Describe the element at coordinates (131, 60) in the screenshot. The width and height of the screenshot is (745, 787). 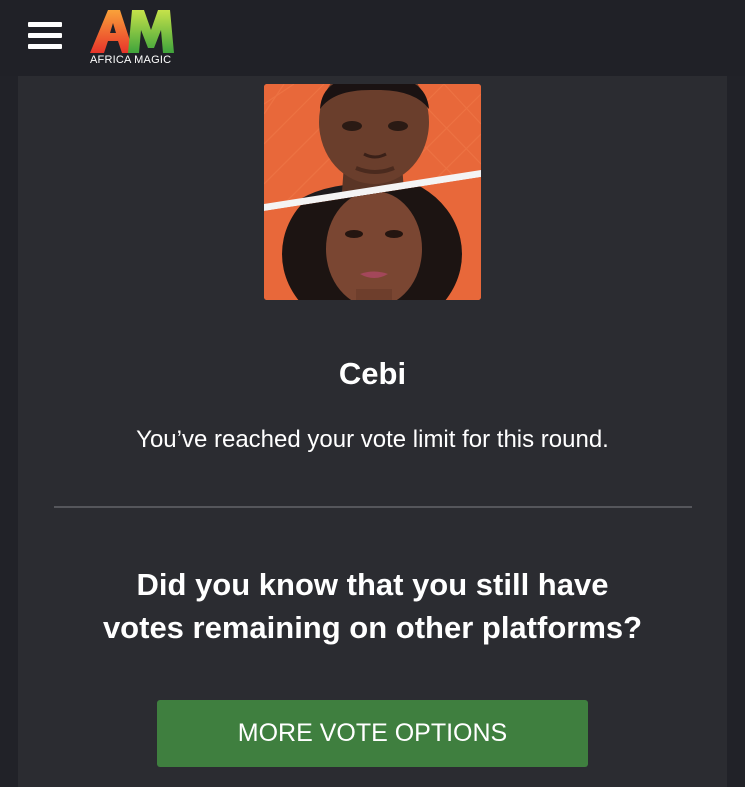
I see `logo-text: AFRICA MAGIC` at that location.